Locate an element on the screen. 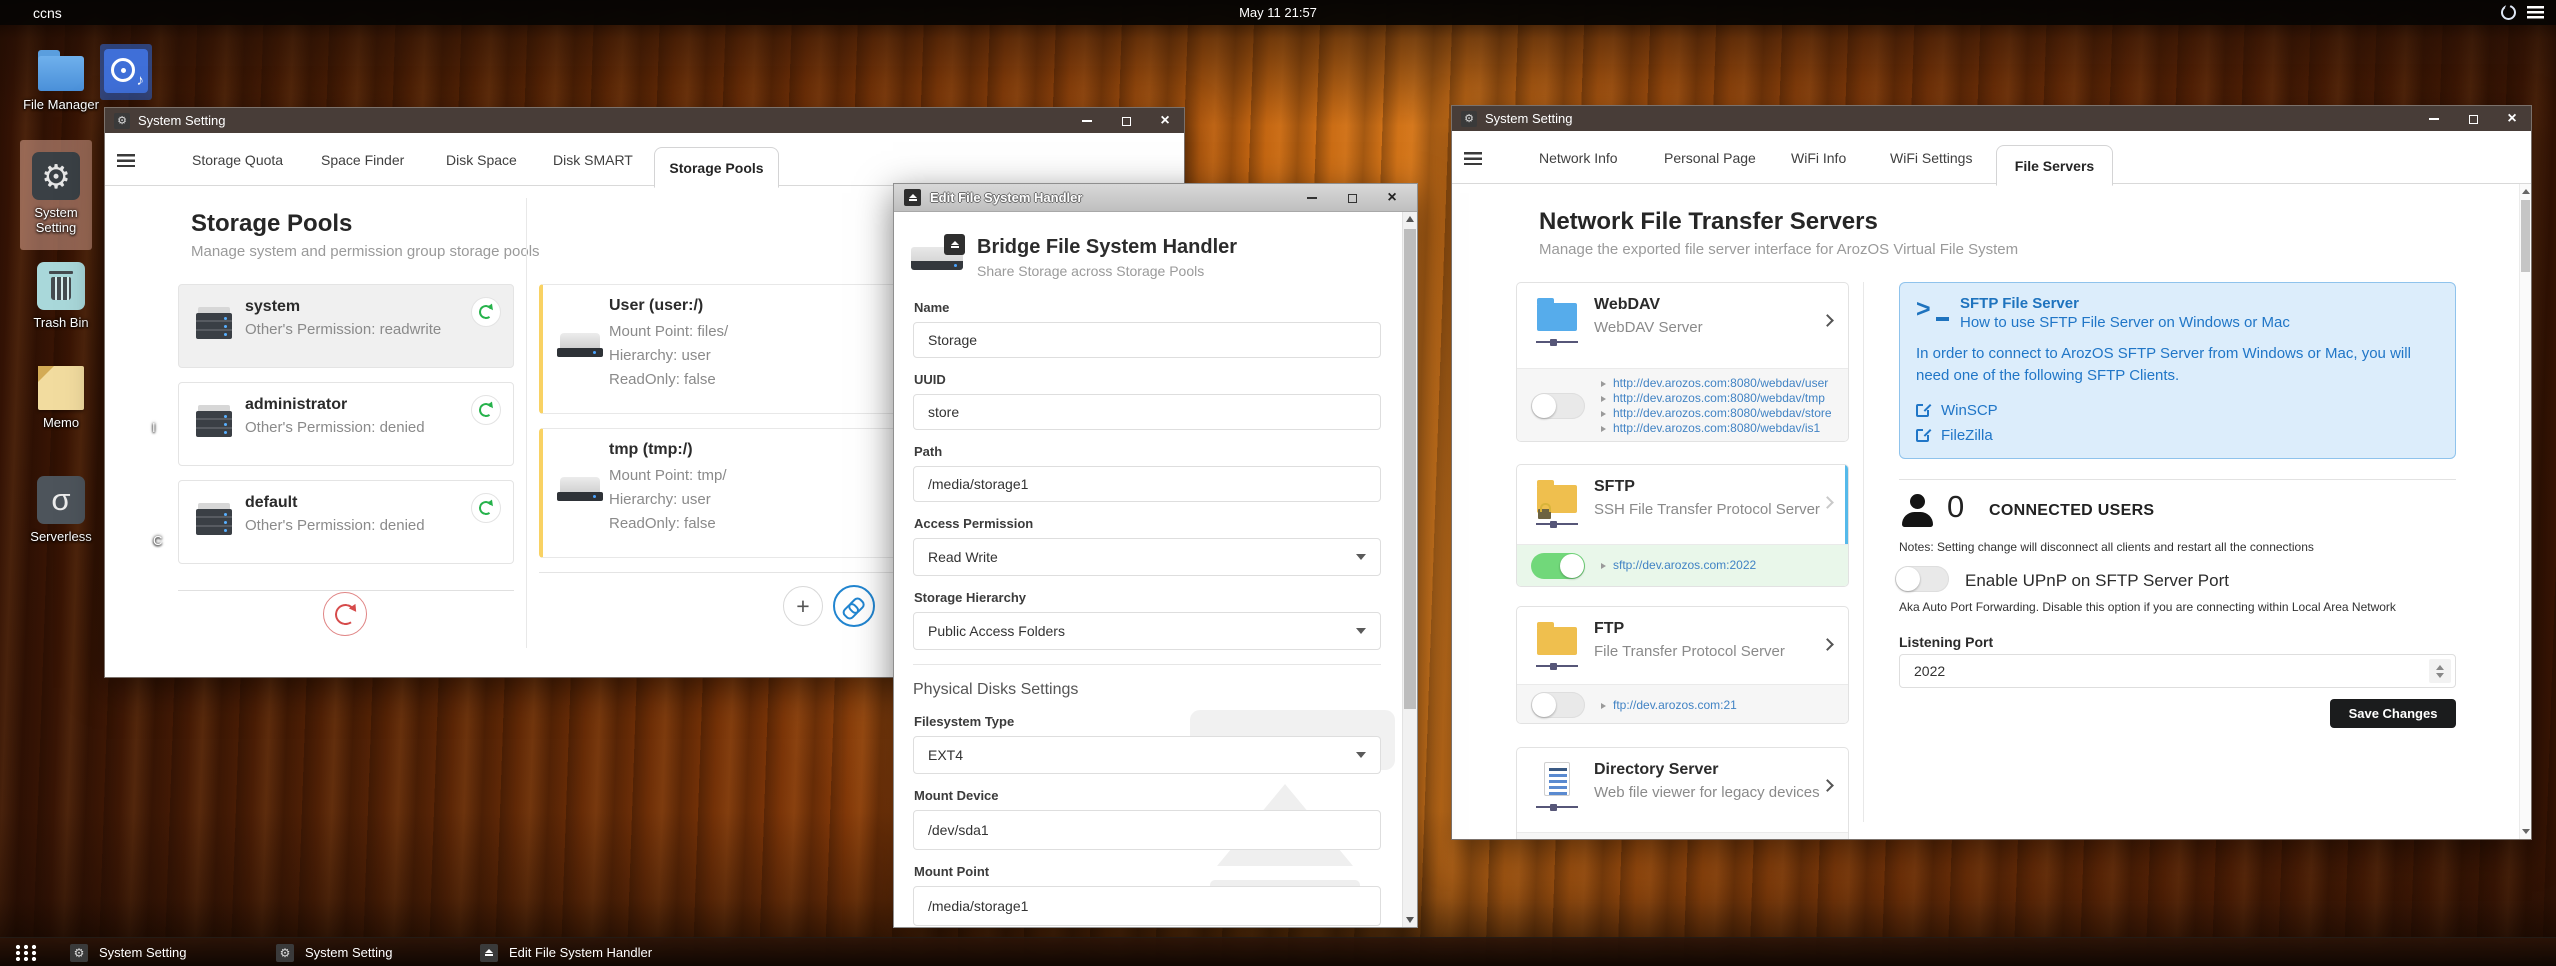  window-title: System Setting is located at coordinates (182, 120).